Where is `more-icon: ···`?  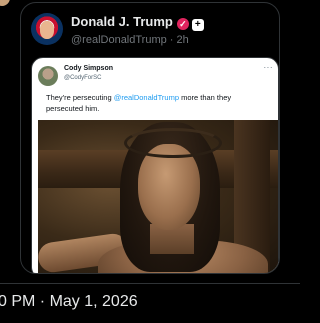 more-icon: ··· is located at coordinates (269, 67).